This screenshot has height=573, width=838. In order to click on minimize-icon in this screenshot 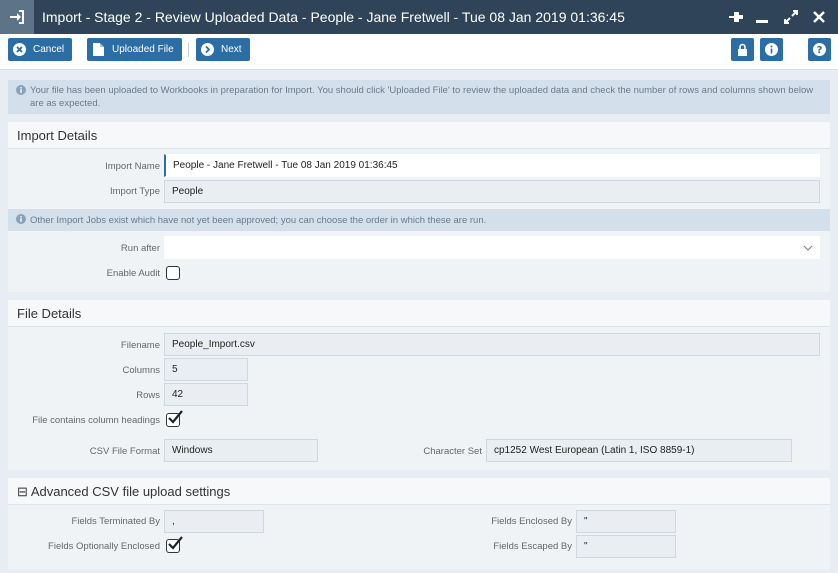, I will do `click(762, 17)`.